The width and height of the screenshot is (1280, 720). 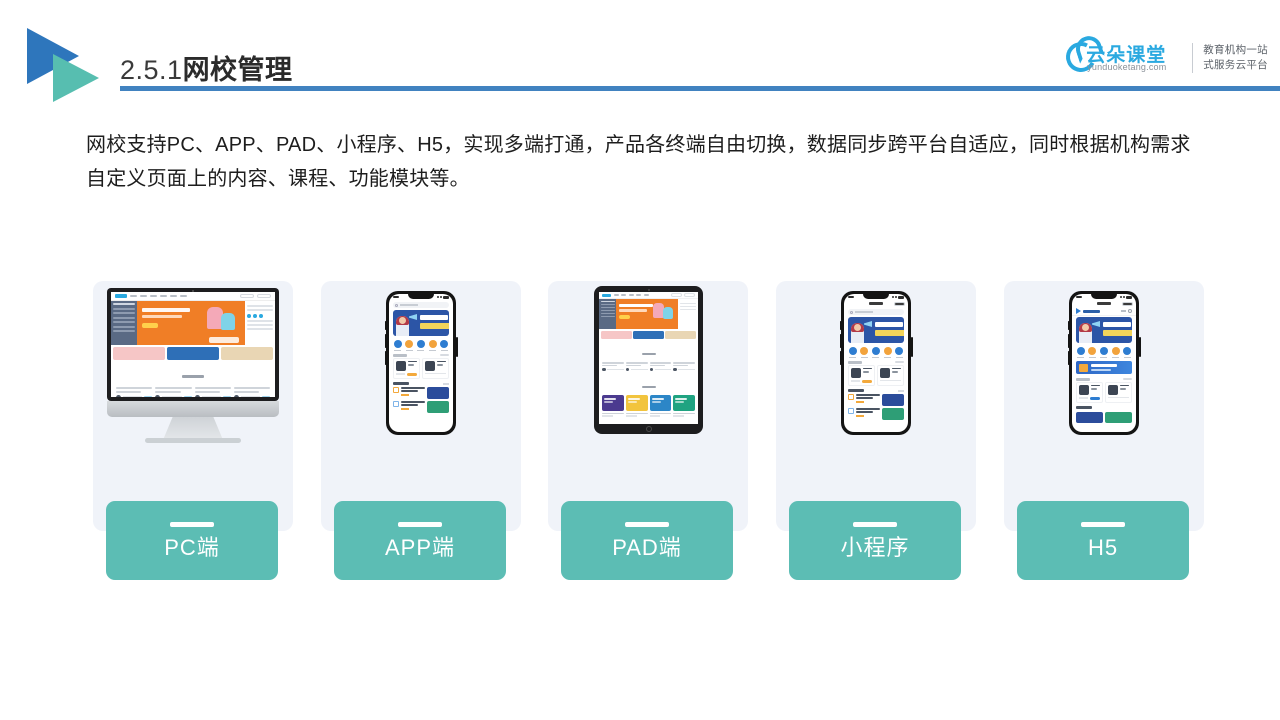 What do you see at coordinates (193, 296) in the screenshot?
I see `pc-navbar` at bounding box center [193, 296].